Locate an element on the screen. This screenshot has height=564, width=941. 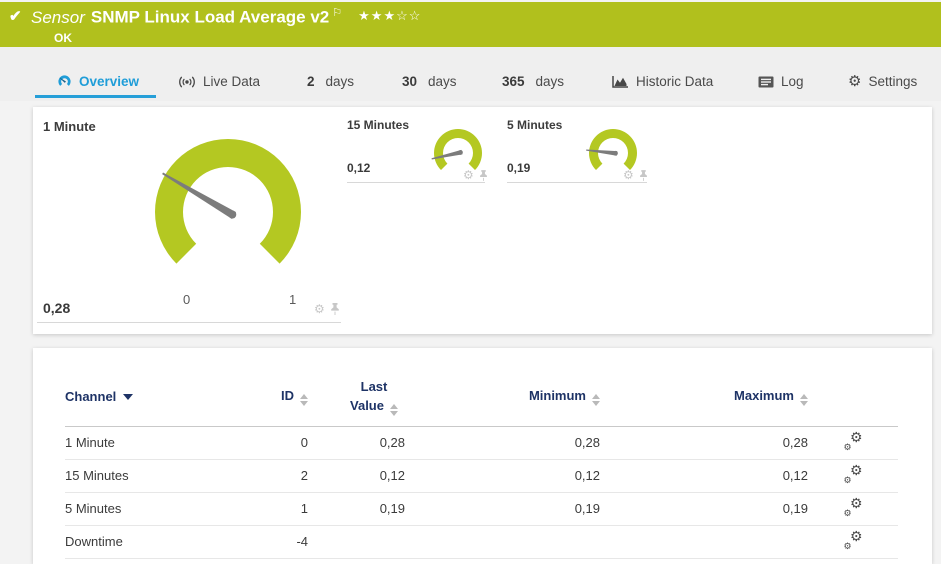
priority-flag-icon: ⚐ is located at coordinates (337, 13).